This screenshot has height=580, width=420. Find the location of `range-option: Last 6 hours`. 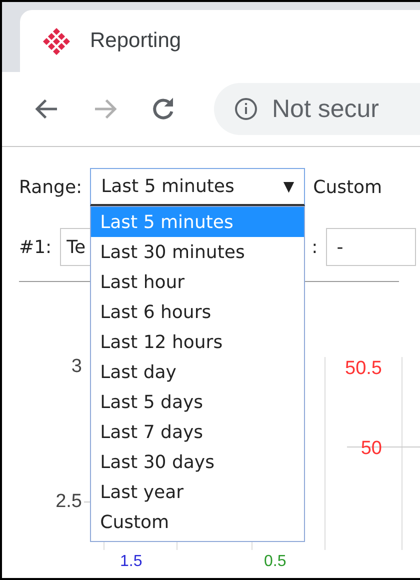

range-option: Last 6 hours is located at coordinates (197, 312).